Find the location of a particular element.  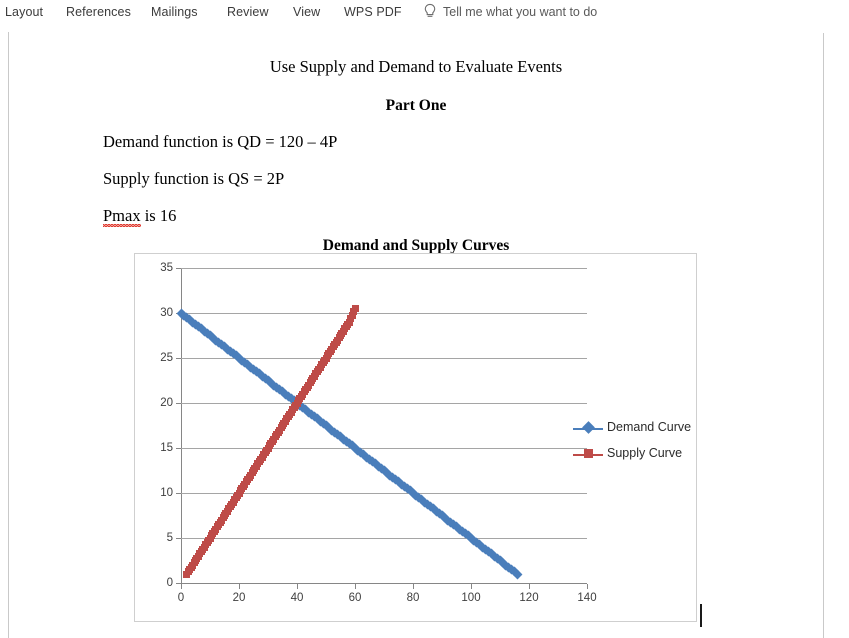

x-axis-tick-label: 140 is located at coordinates (587, 598).